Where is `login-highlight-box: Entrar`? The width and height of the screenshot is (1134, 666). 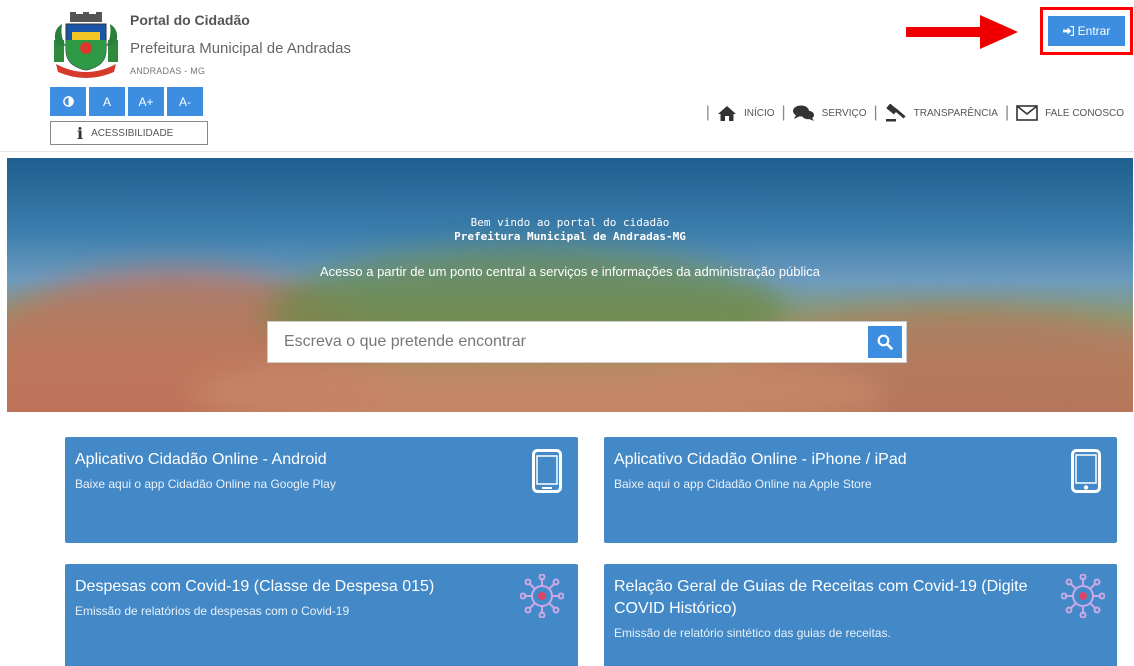 login-highlight-box: Entrar is located at coordinates (1086, 31).